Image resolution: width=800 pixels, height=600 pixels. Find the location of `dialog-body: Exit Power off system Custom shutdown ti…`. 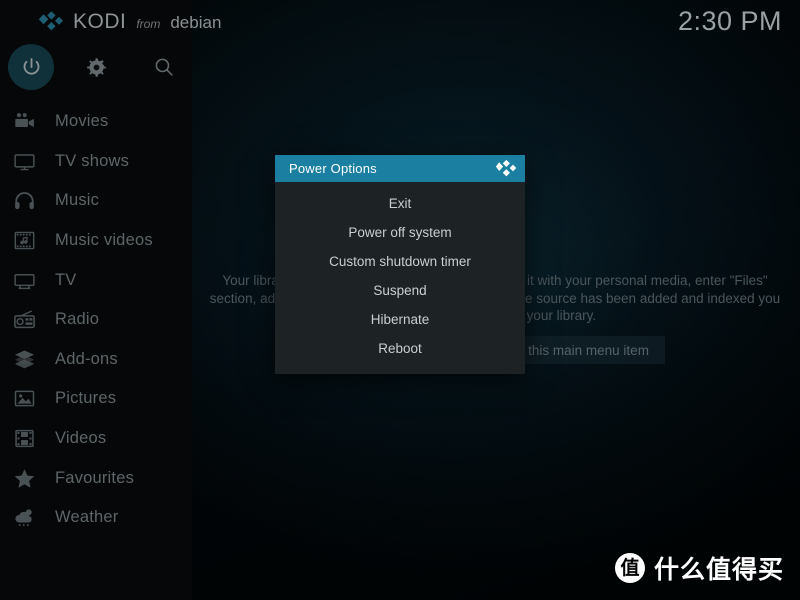

dialog-body: Exit Power off system Custom shutdown ti… is located at coordinates (400, 278).